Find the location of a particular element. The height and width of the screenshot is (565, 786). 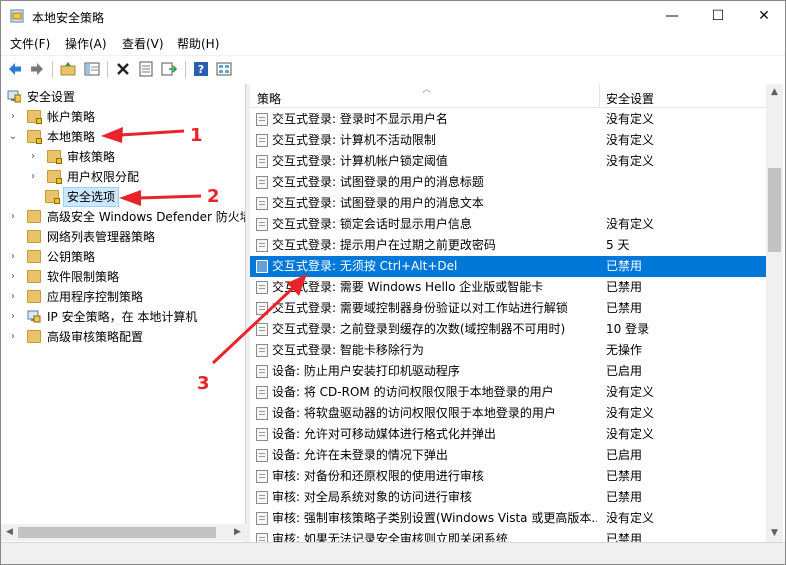

menu-view: 查看(V) is located at coordinates (143, 43).